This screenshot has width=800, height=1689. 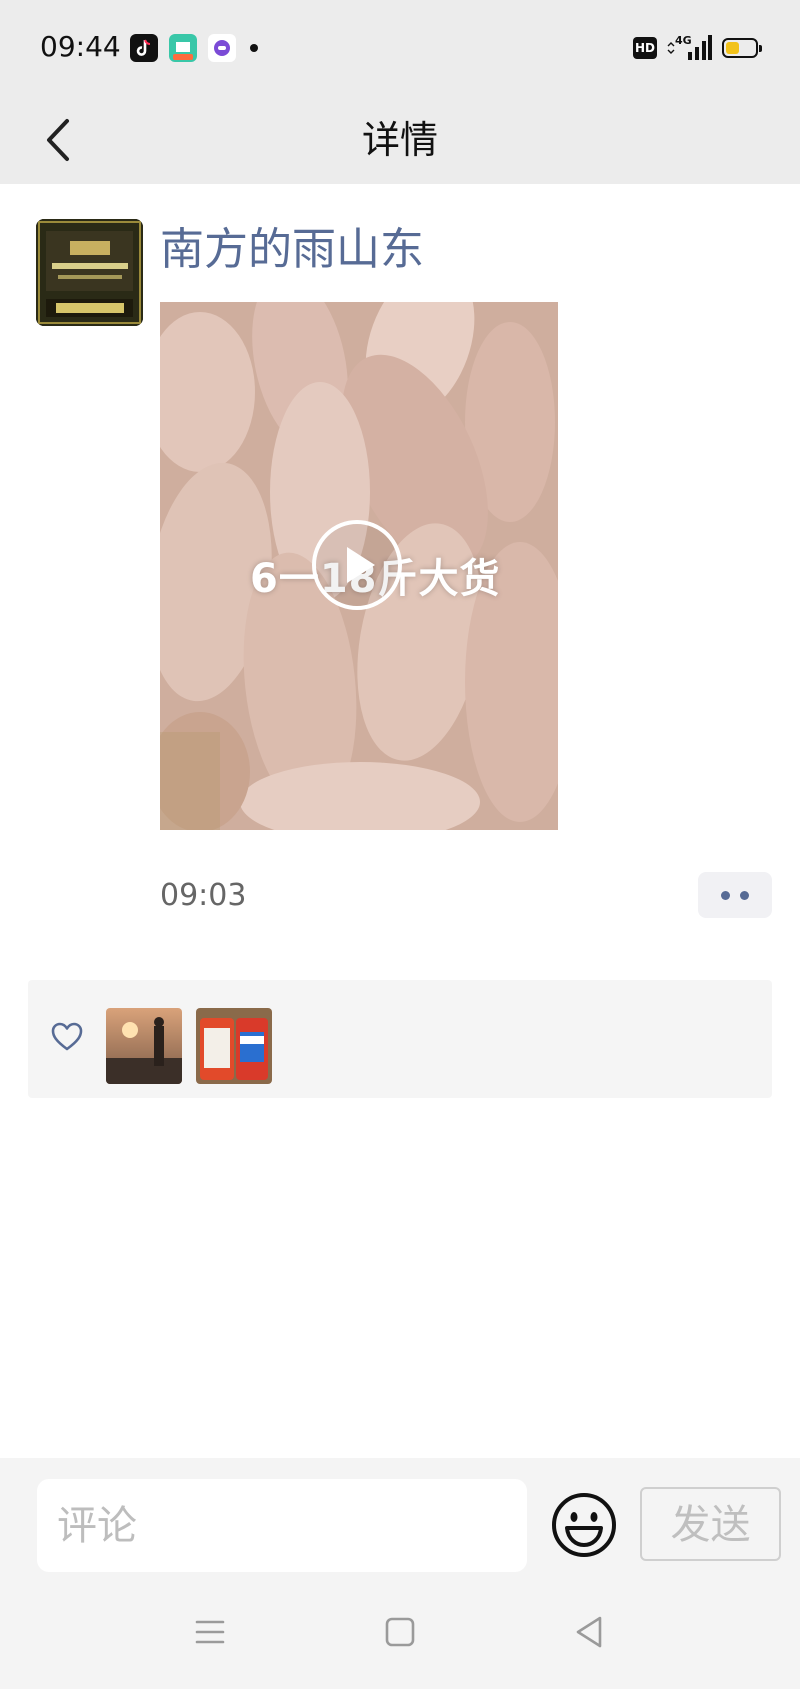 I want to click on author-name: 南方的雨山东, so click(x=292, y=250).